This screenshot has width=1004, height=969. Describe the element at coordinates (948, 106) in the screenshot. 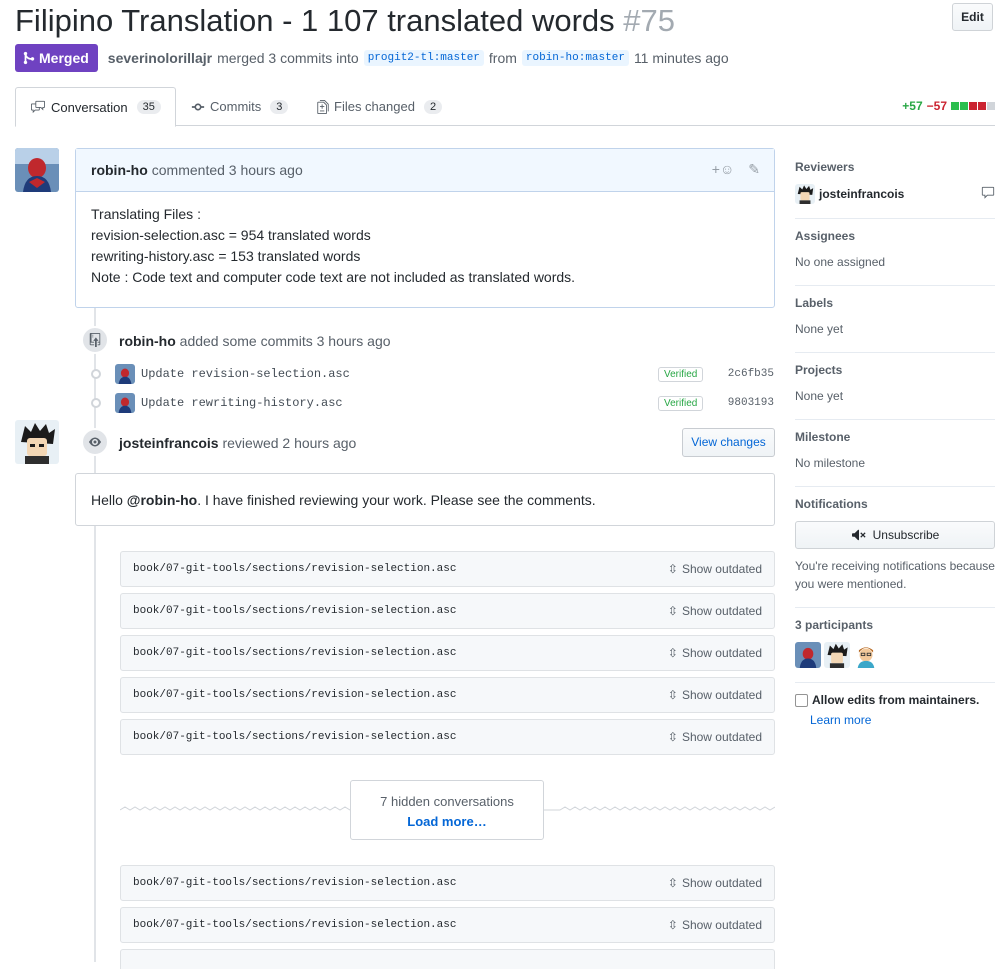

I see `diffstat: +57 −57` at that location.